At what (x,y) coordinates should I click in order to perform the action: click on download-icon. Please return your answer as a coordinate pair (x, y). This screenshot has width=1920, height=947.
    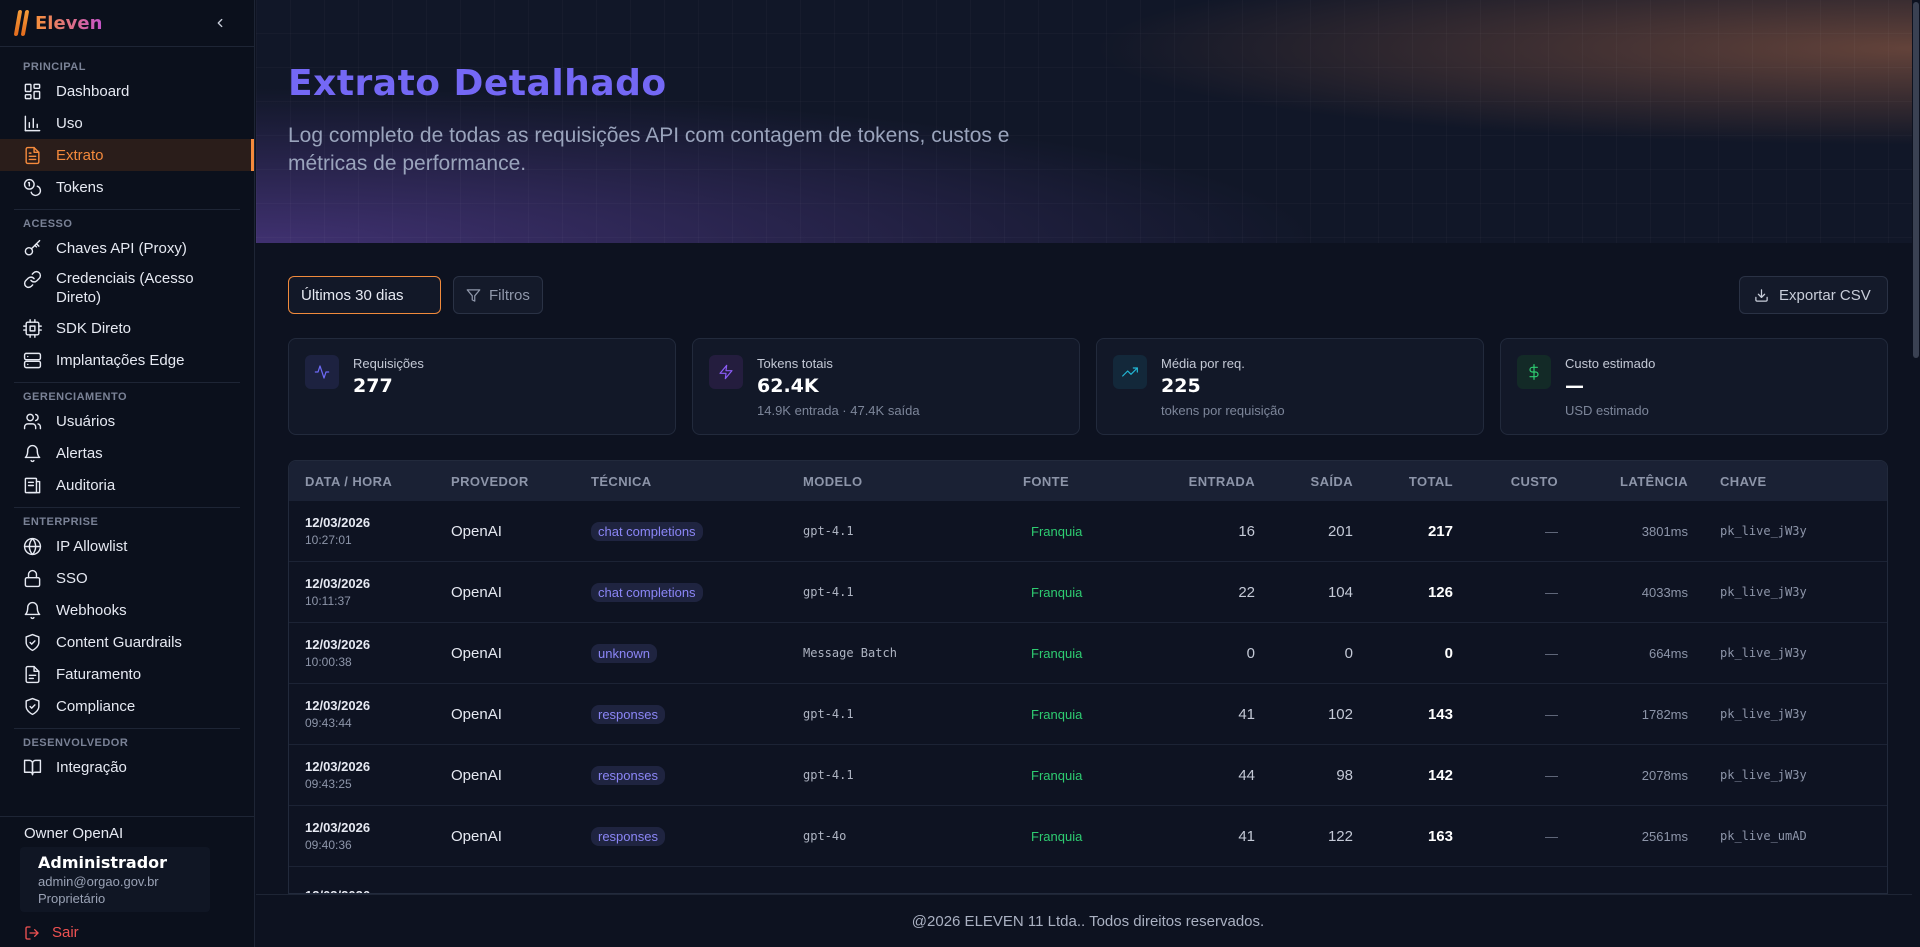
    Looking at the image, I should click on (1761, 295).